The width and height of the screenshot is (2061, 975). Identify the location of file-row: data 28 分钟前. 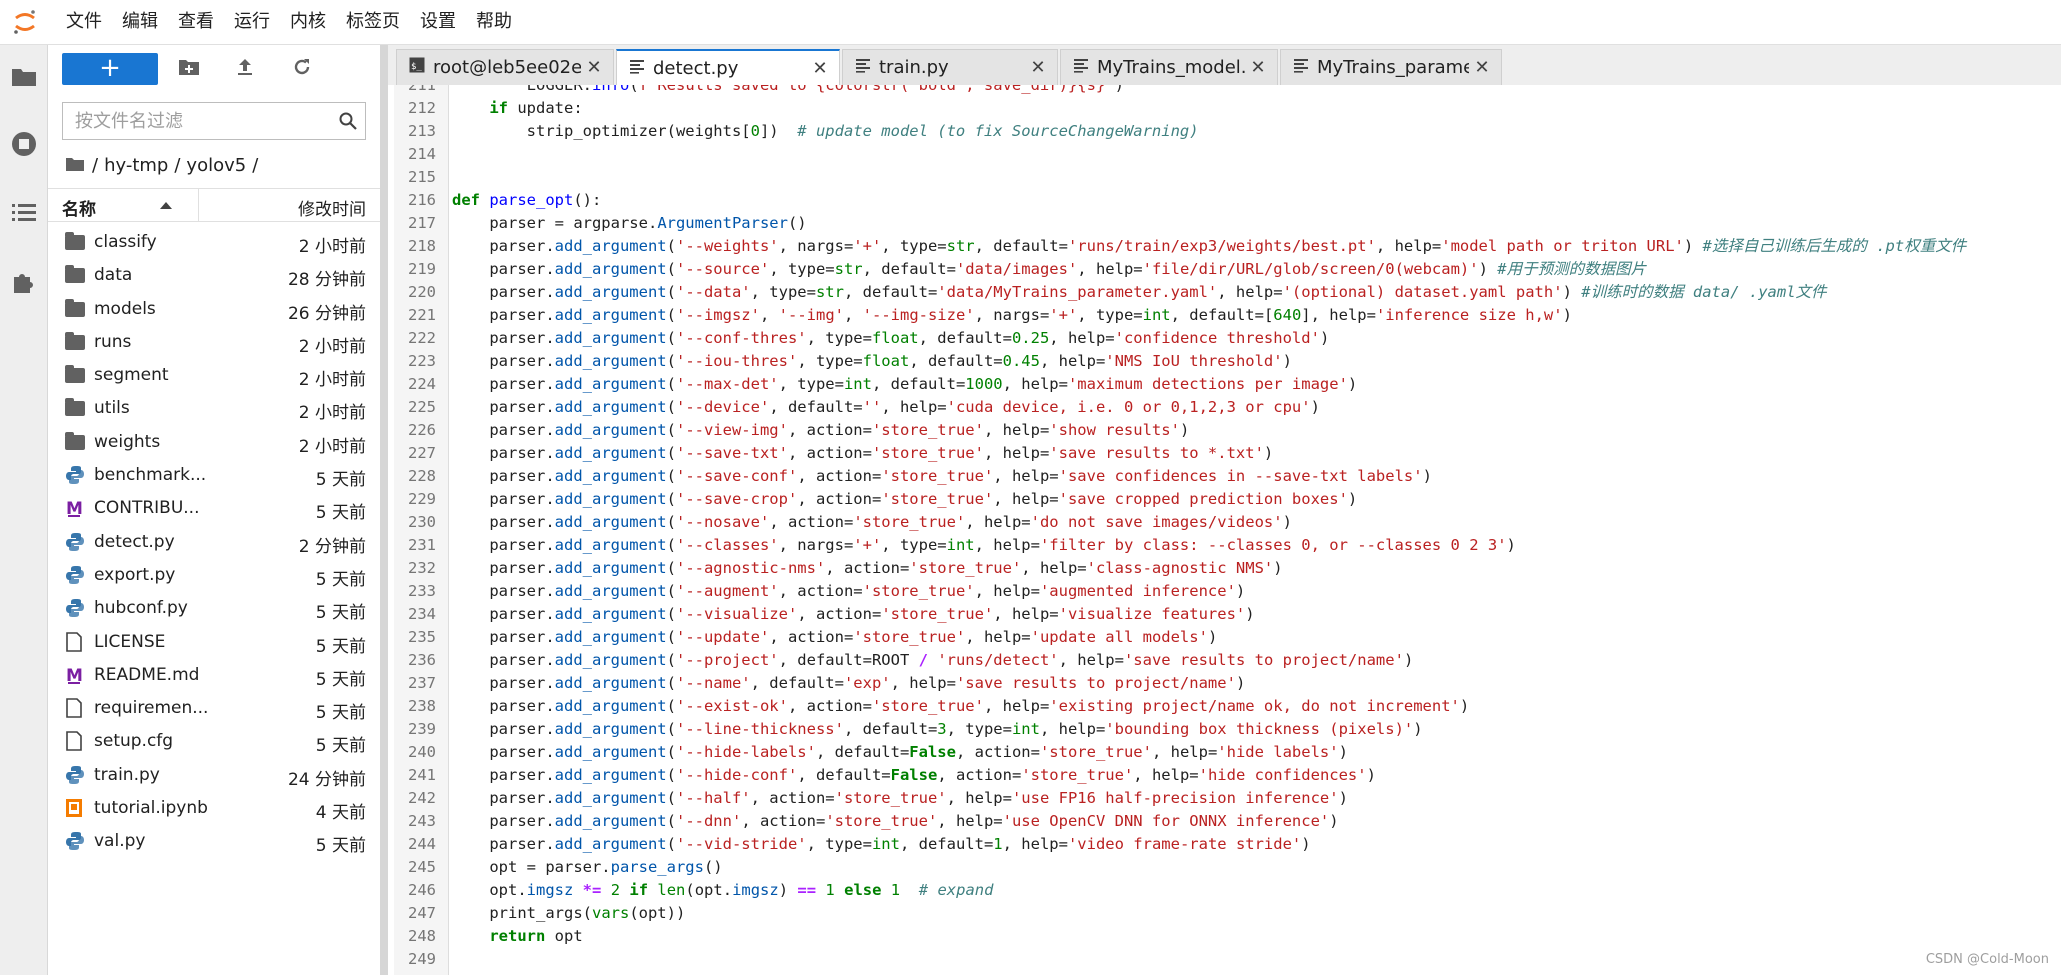
(214, 274).